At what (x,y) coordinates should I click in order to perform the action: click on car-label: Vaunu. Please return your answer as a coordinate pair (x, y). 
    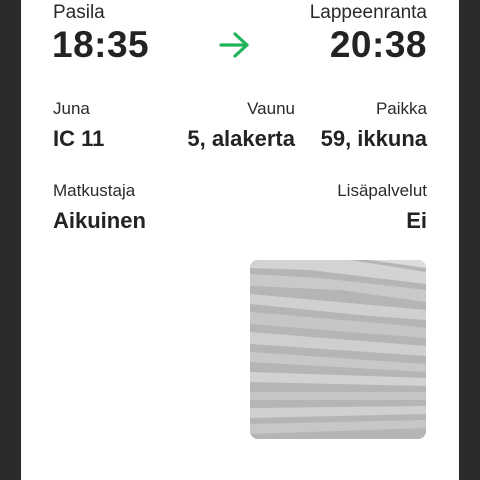
    Looking at the image, I should click on (271, 108).